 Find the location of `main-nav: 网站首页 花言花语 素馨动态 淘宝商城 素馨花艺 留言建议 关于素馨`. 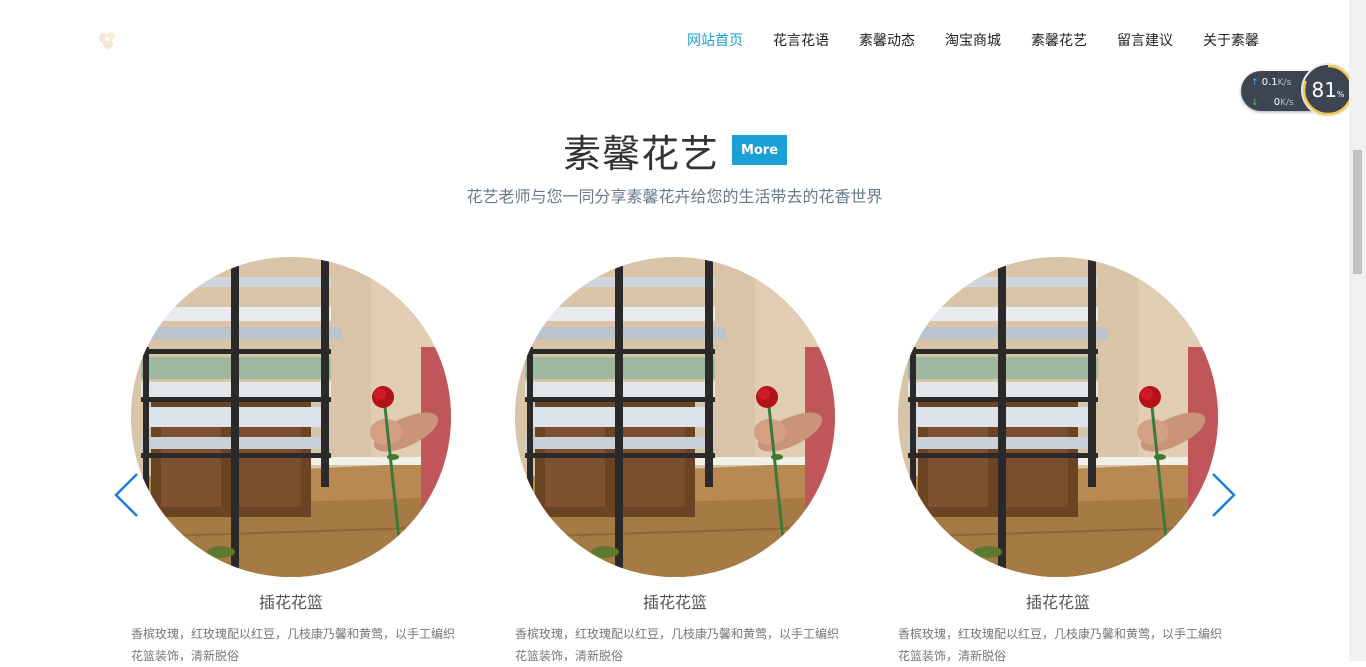

main-nav: 网站首页 花言花语 素馨动态 淘宝商城 素馨花艺 留言建议 关于素馨 is located at coordinates (973, 41).